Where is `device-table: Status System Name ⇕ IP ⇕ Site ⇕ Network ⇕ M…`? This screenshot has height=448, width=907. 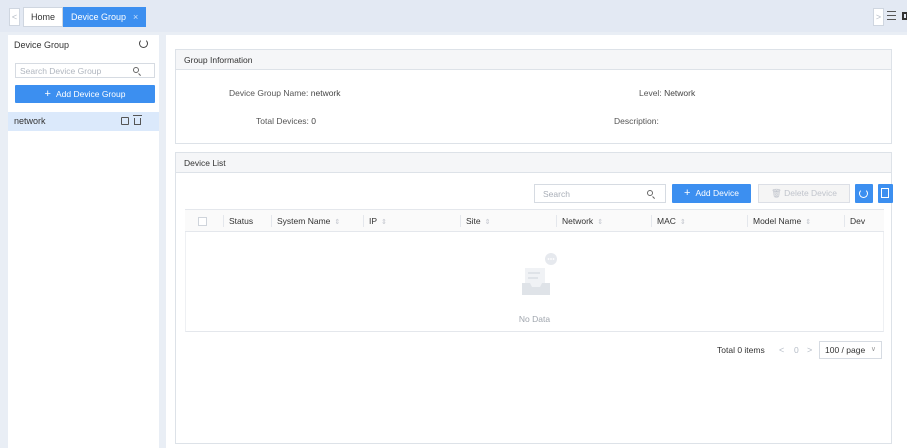 device-table: Status System Name ⇕ IP ⇕ Site ⇕ Network ⇕ M… is located at coordinates (534, 220).